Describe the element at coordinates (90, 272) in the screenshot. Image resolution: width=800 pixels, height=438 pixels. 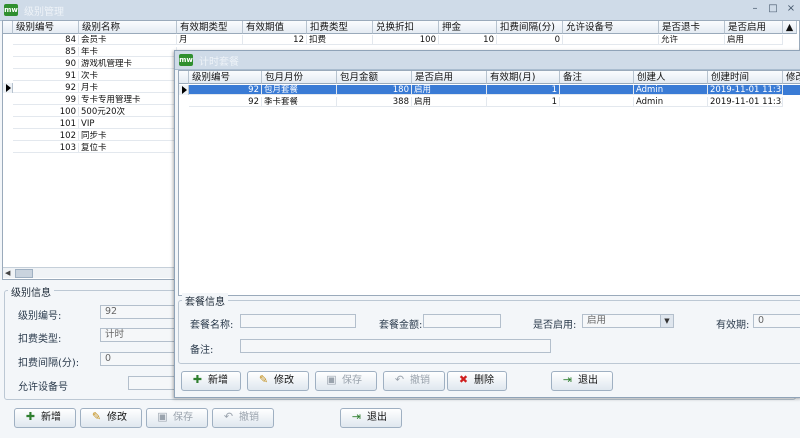
I see `horizontal-scrollbar: ◀` at that location.